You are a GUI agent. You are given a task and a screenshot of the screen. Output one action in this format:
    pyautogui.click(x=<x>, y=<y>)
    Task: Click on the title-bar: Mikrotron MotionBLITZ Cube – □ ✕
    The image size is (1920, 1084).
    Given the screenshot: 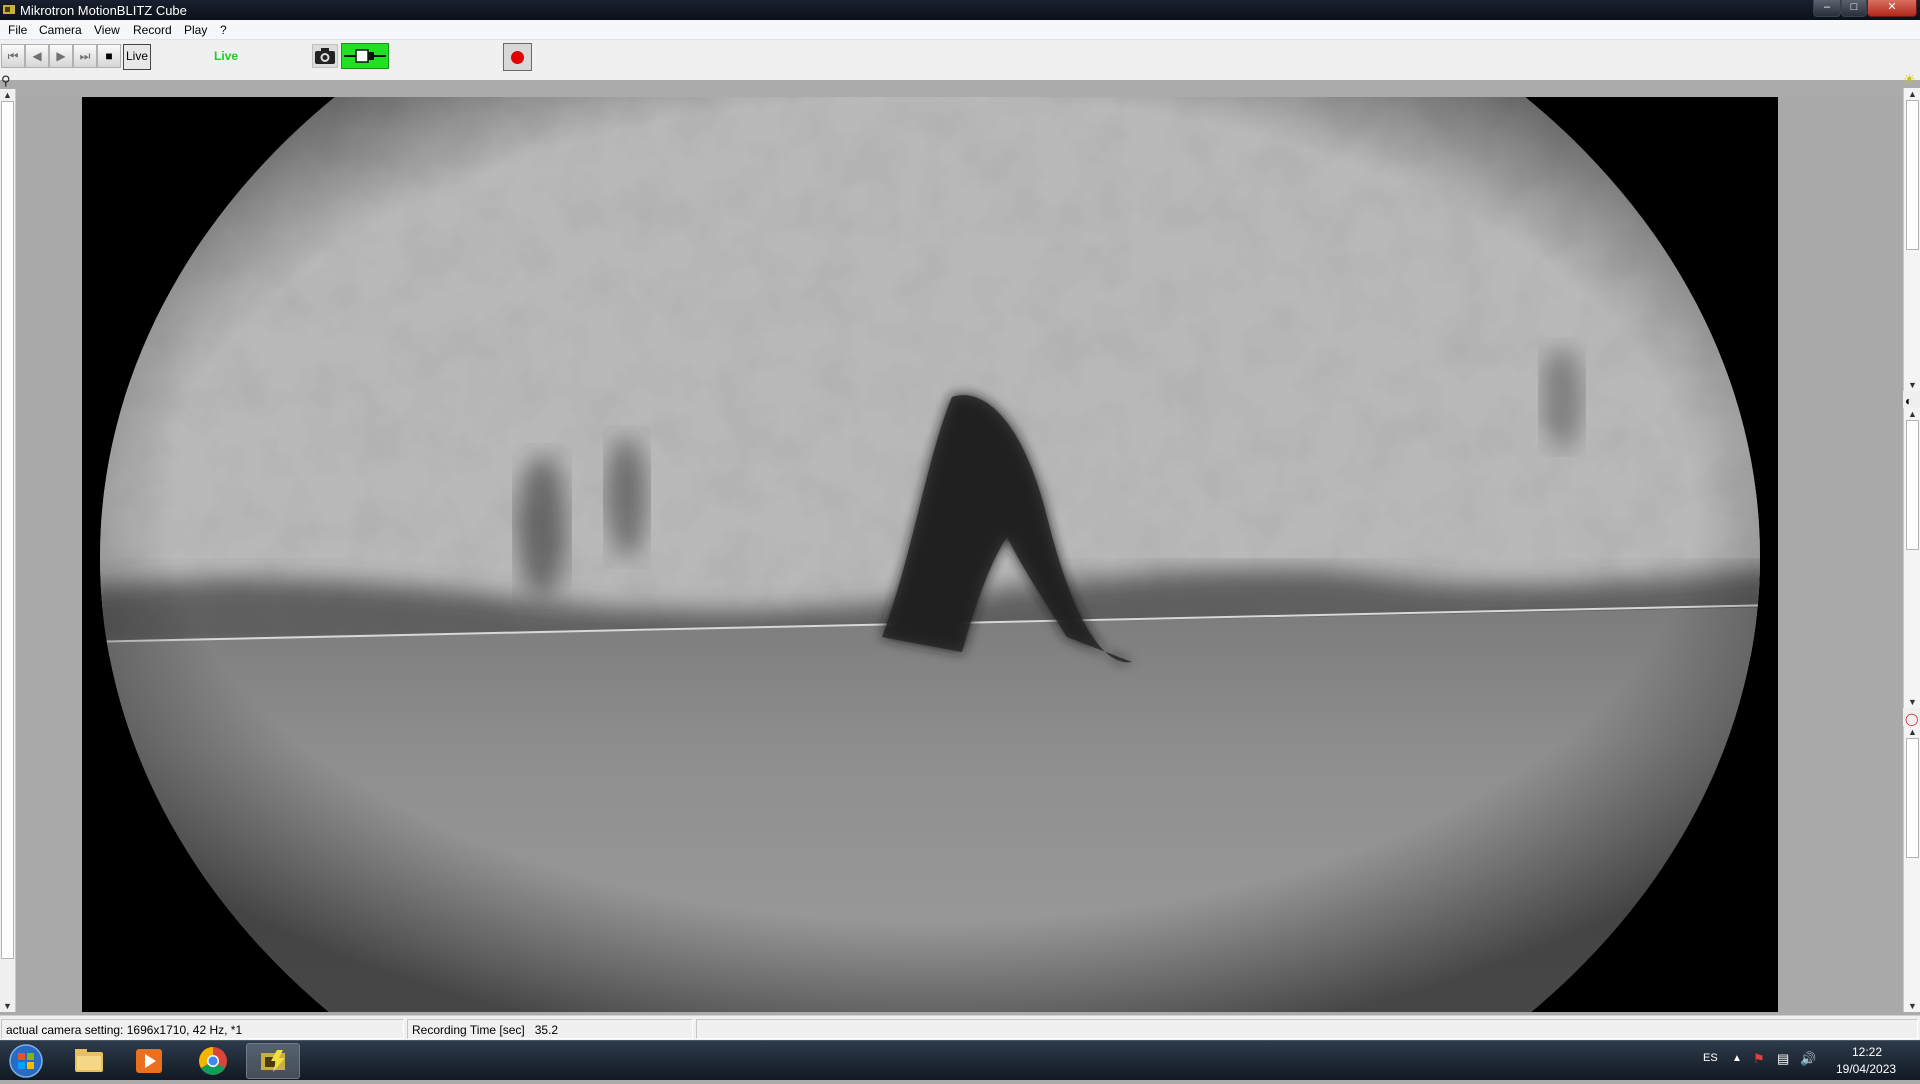 What is the action you would take?
    pyautogui.click(x=960, y=10)
    